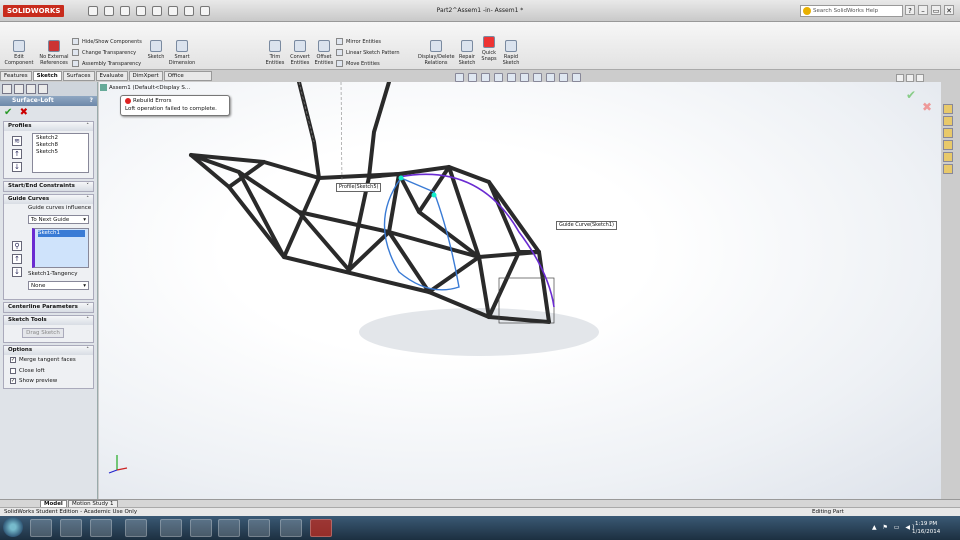  Describe the element at coordinates (71, 528) in the screenshot. I see `explorer-icon` at that location.